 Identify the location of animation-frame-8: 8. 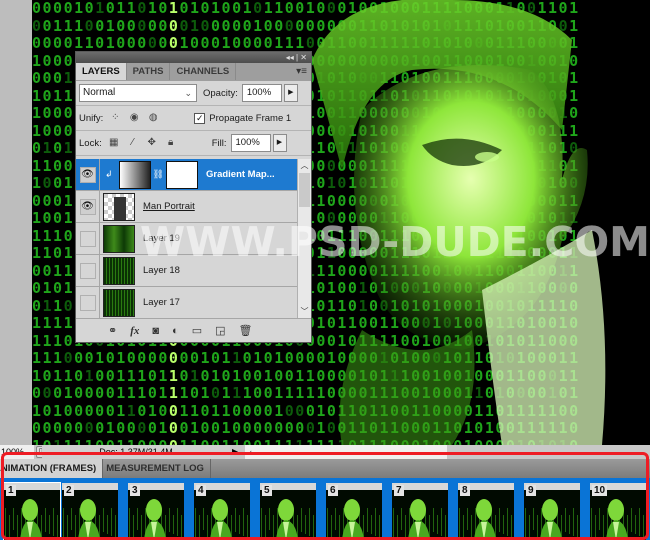
(486, 511).